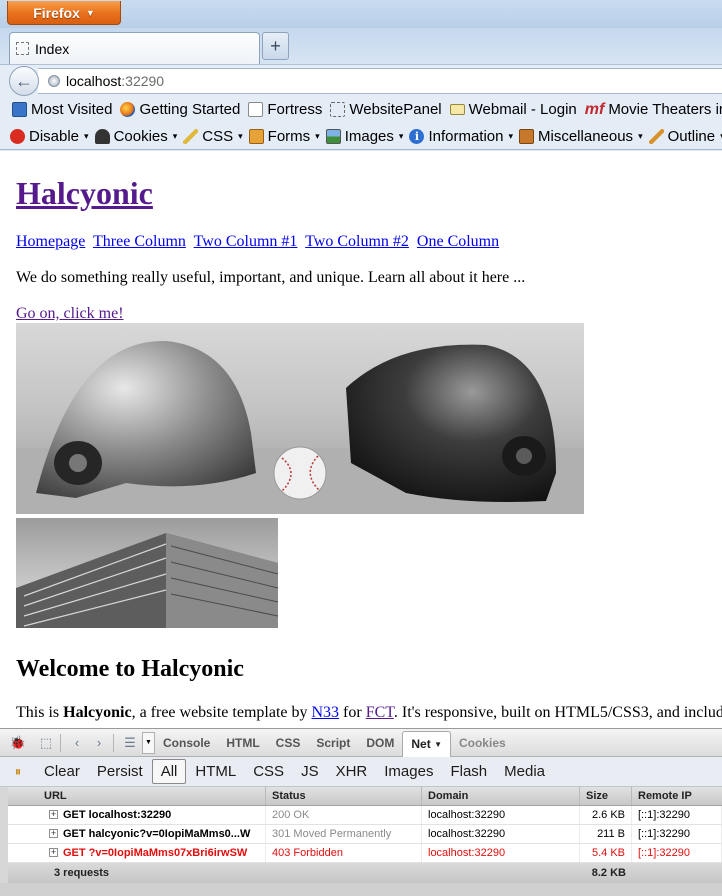 Image resolution: width=722 pixels, height=896 pixels. Describe the element at coordinates (213, 136) in the screenshot. I see `webdev-css-menu: CSS ▾` at that location.